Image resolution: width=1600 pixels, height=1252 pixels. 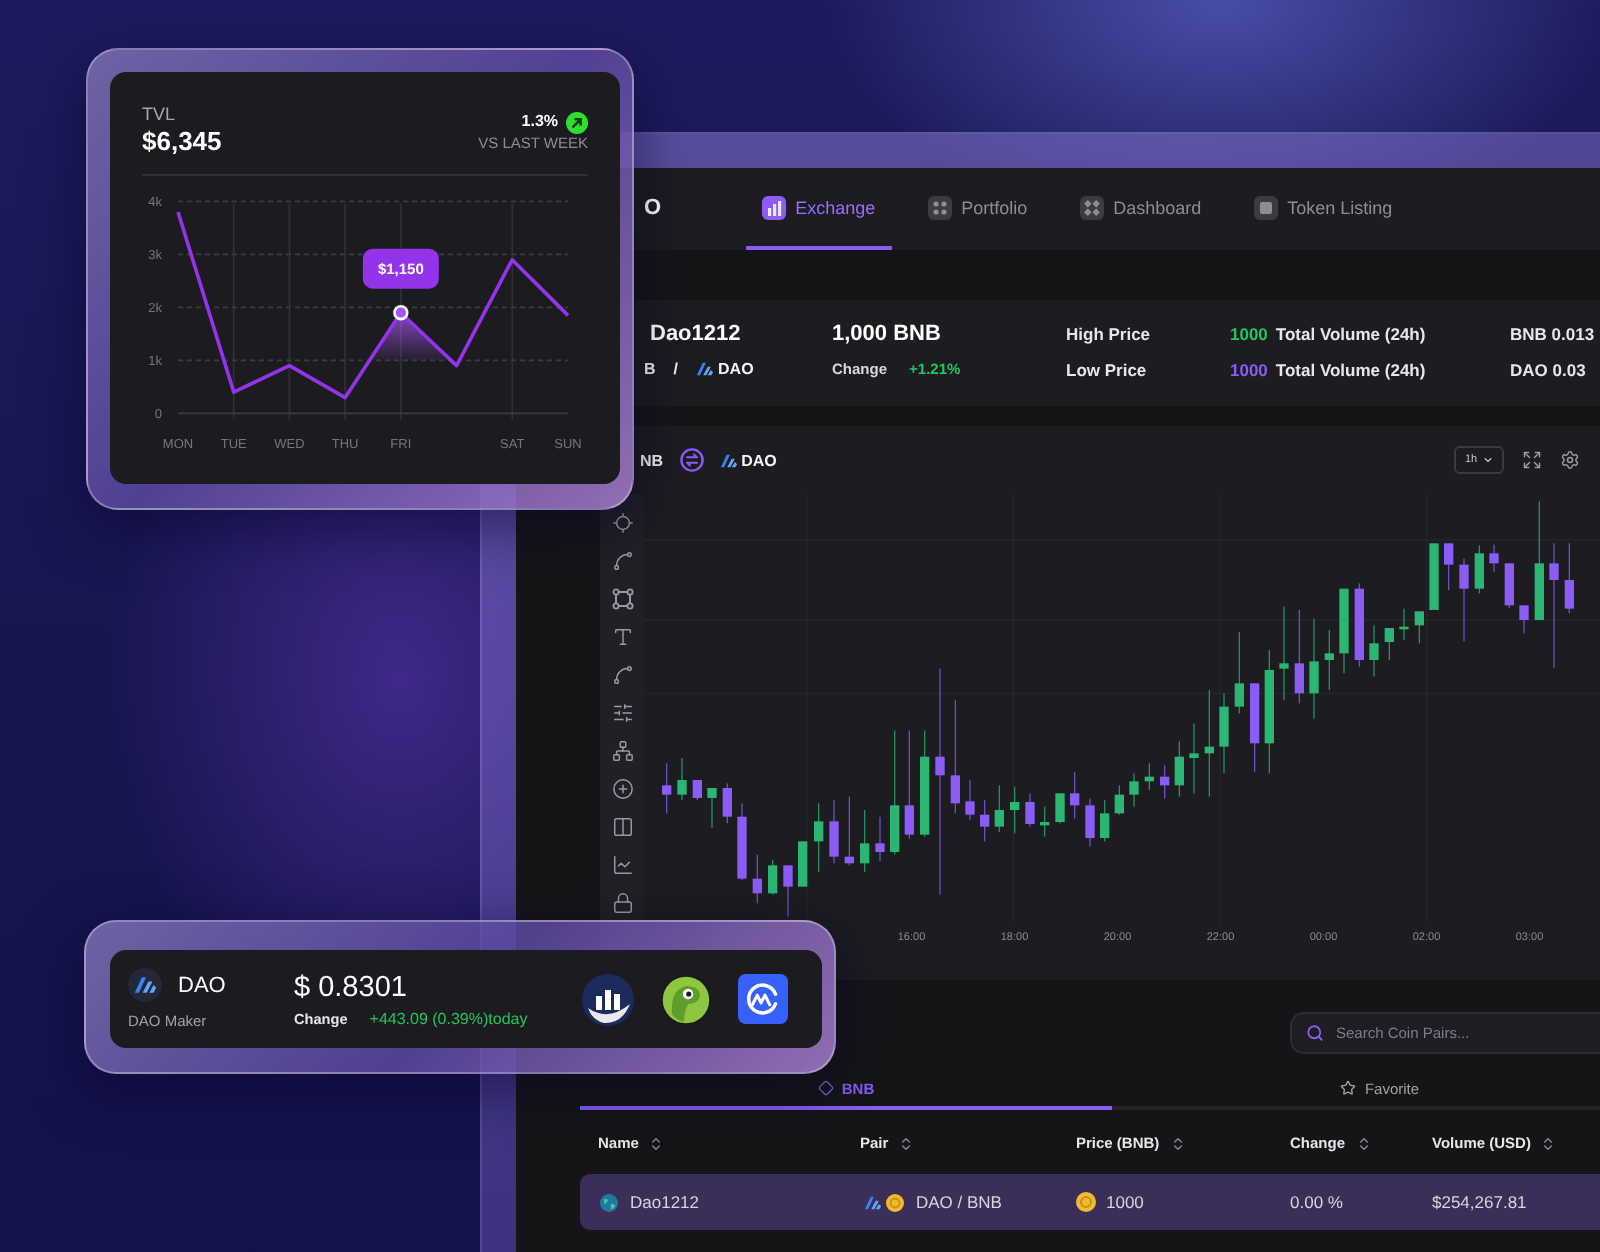 What do you see at coordinates (886, 334) in the screenshot?
I see `price-value: 1,000 BNB` at bounding box center [886, 334].